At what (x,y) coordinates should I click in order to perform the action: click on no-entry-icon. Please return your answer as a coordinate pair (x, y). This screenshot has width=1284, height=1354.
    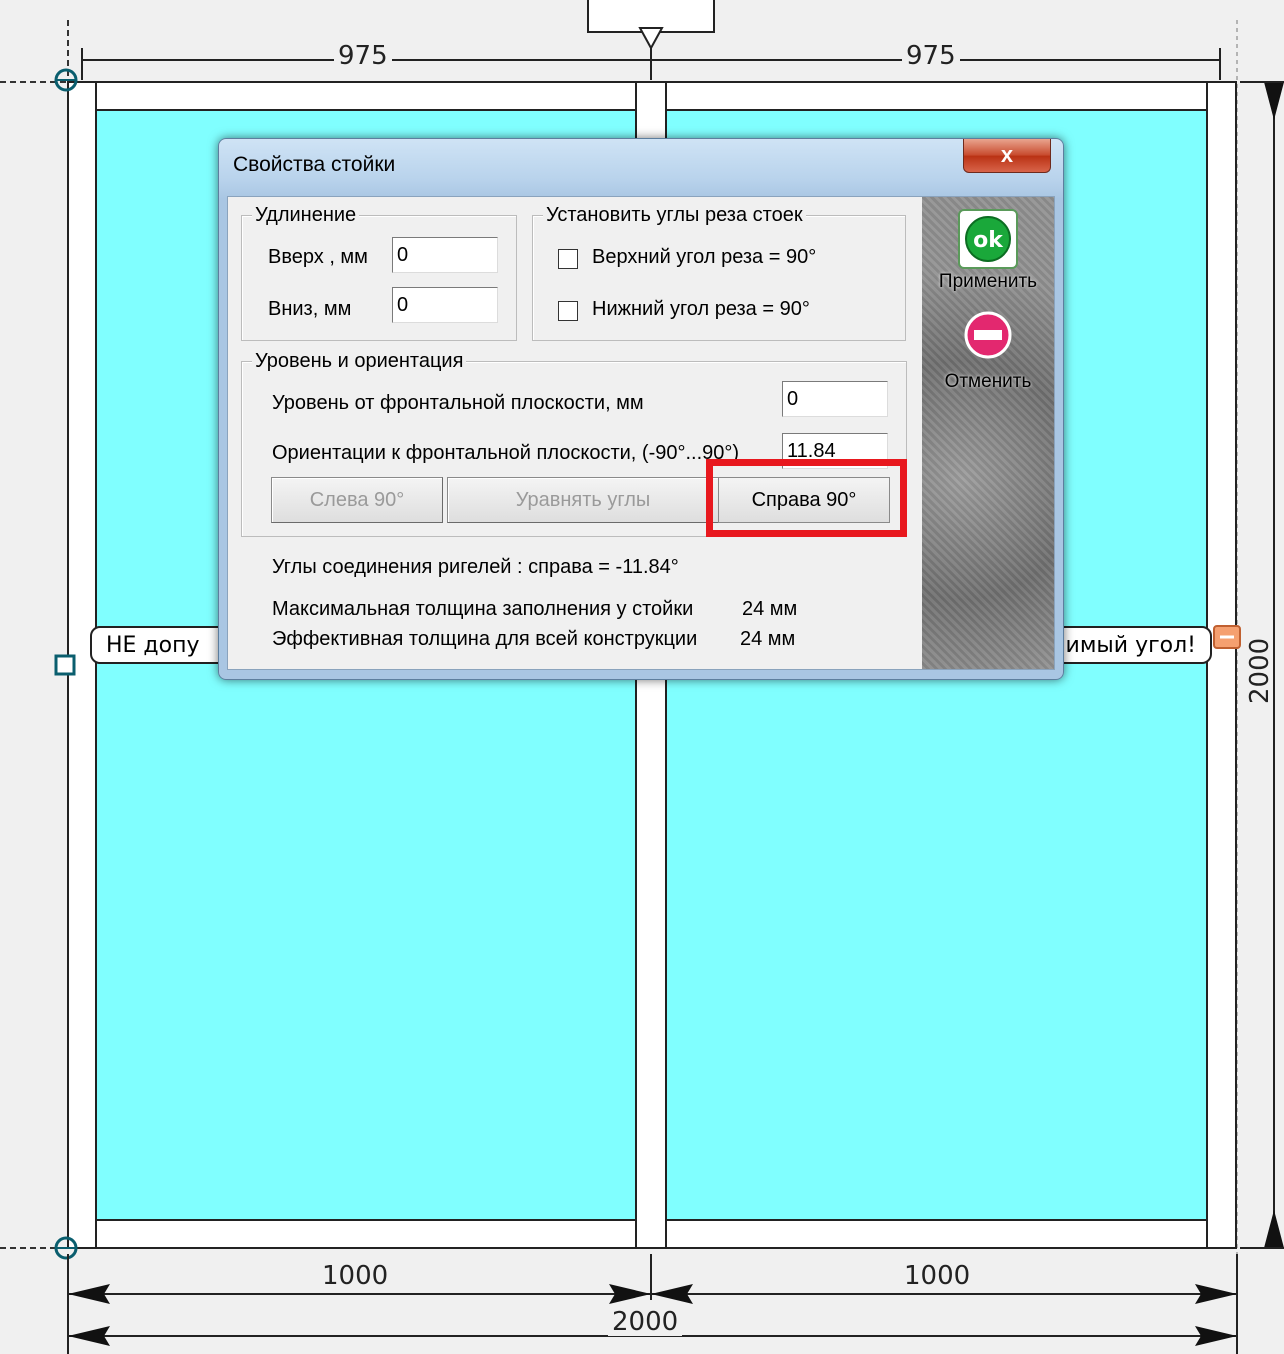
    Looking at the image, I should click on (988, 335).